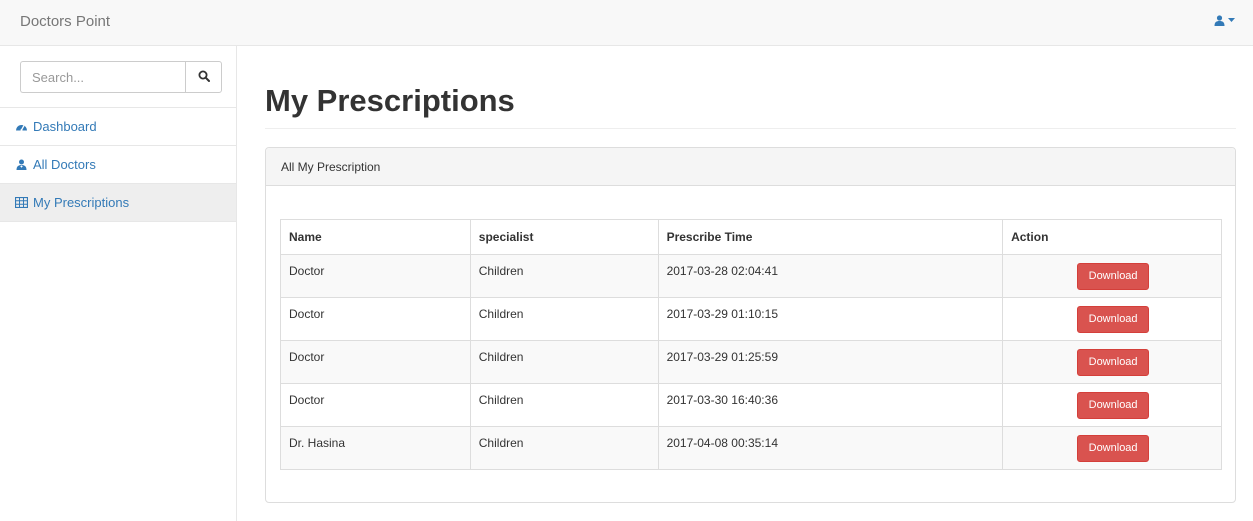 Image resolution: width=1253 pixels, height=521 pixels. I want to click on search-icon, so click(204, 77).